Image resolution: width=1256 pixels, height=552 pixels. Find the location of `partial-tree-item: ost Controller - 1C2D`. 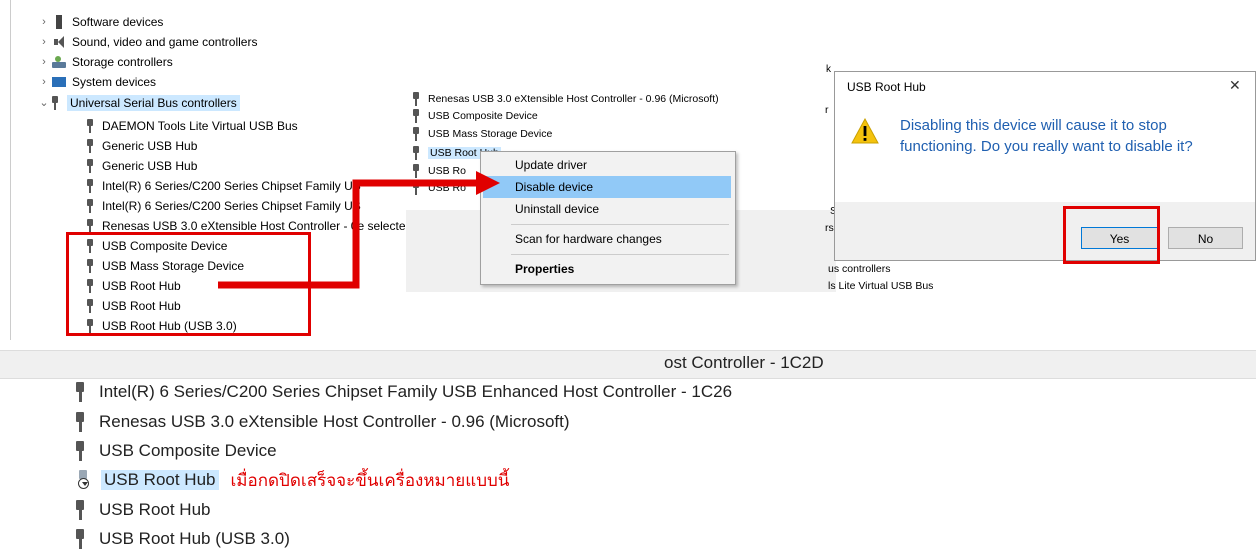

partial-tree-item: ost Controller - 1C2D is located at coordinates (744, 363).